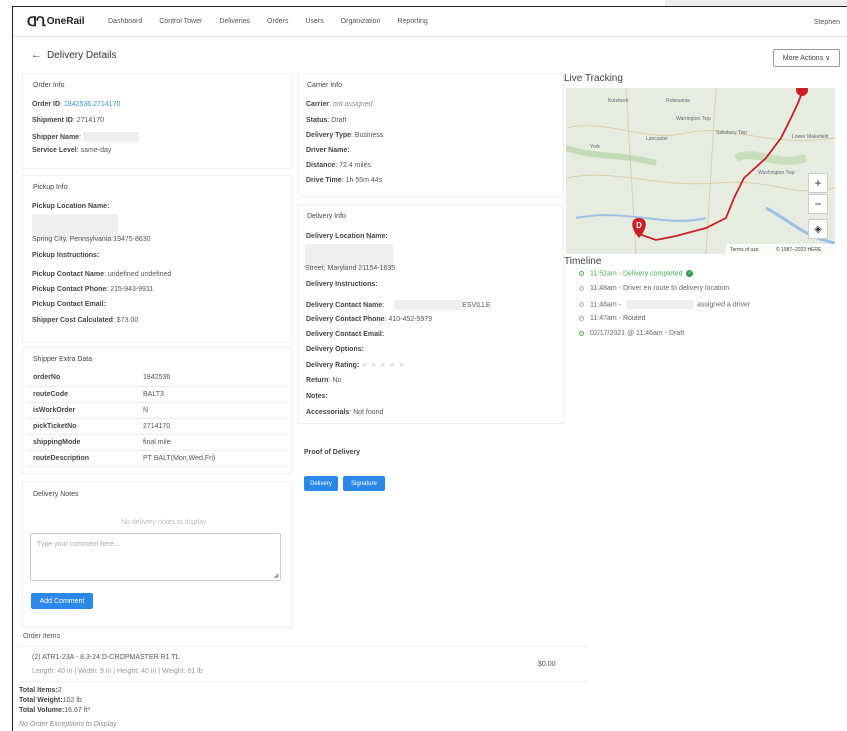 The image size is (847, 731). I want to click on delivery-notes-title: Delivery Notes, so click(56, 494).